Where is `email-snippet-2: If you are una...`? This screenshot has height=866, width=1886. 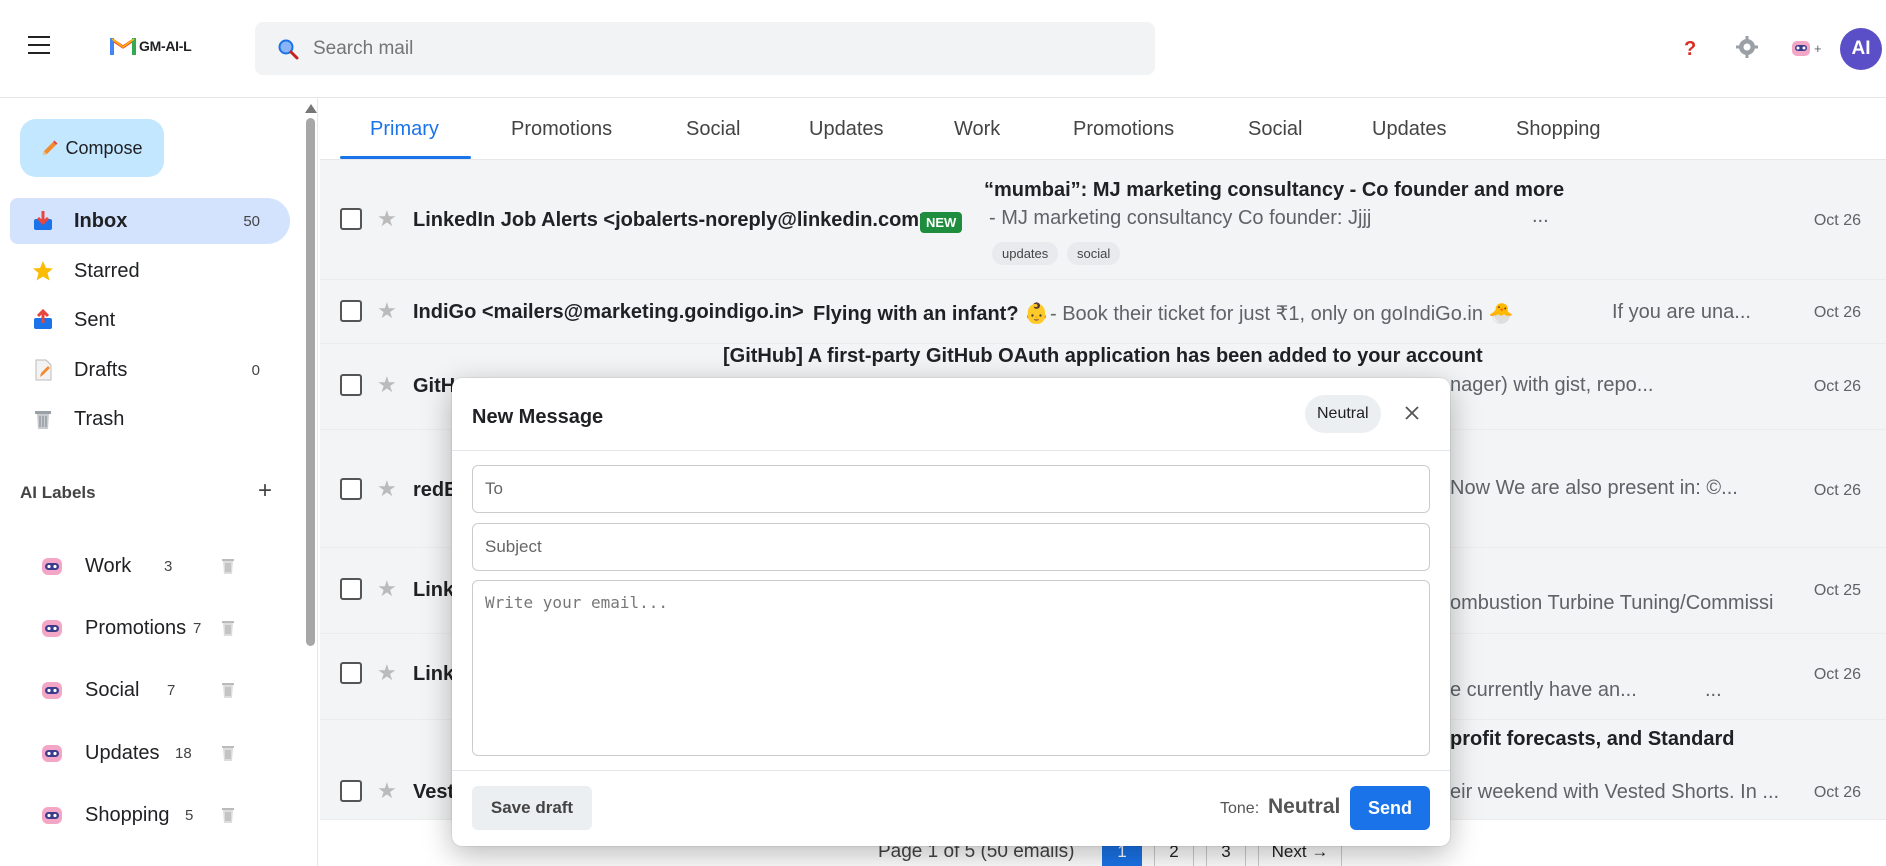 email-snippet-2: If you are una... is located at coordinates (1681, 312).